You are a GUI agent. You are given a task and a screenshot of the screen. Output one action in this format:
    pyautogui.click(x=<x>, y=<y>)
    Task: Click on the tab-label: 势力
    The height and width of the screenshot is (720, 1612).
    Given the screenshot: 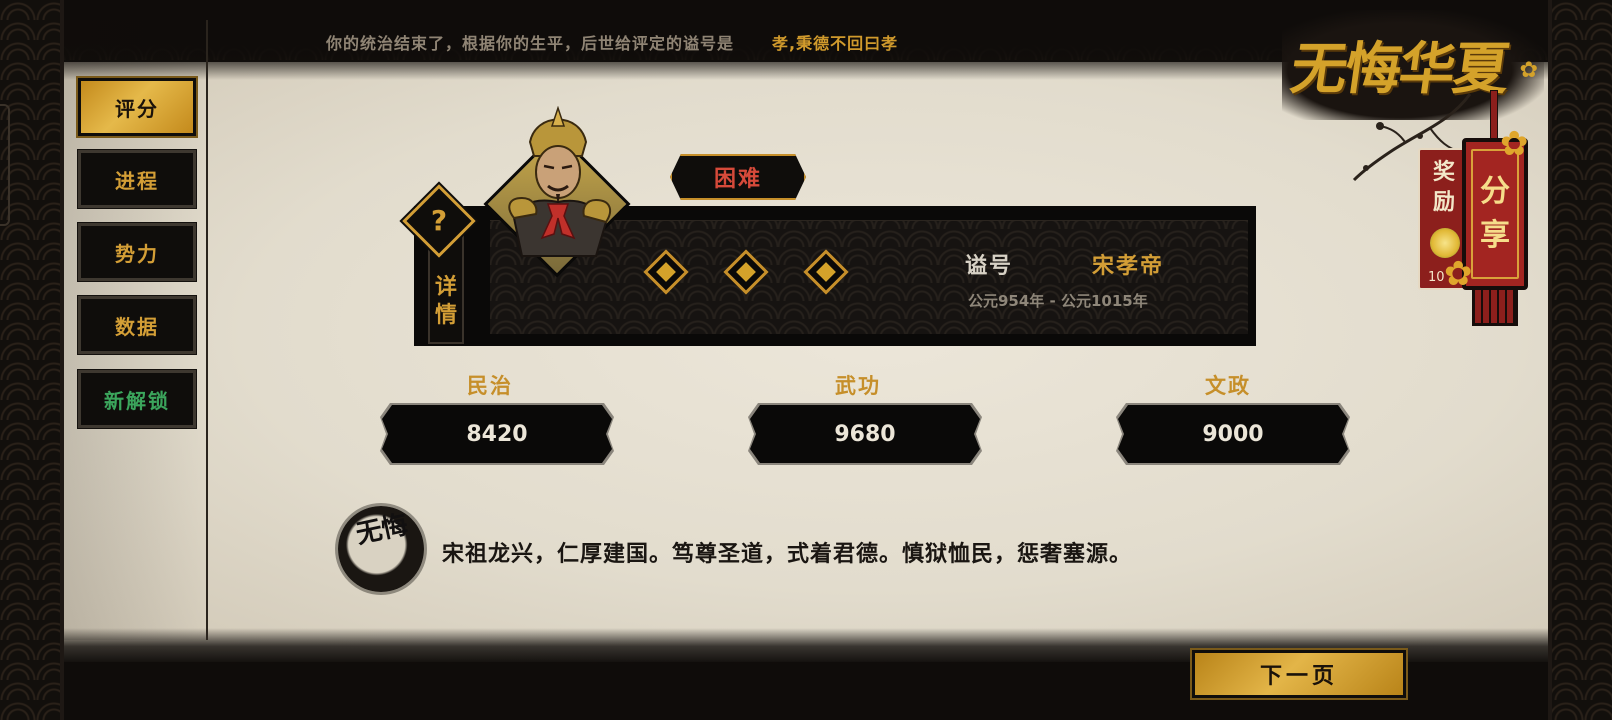 What is the action you would take?
    pyautogui.click(x=137, y=253)
    